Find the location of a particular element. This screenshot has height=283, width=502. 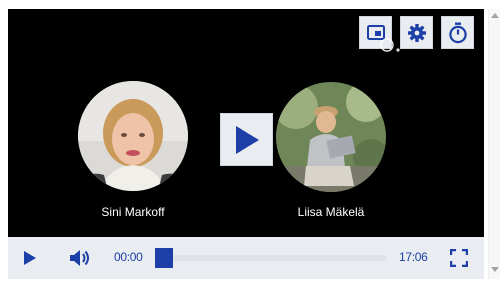

timer-button is located at coordinates (457, 32).